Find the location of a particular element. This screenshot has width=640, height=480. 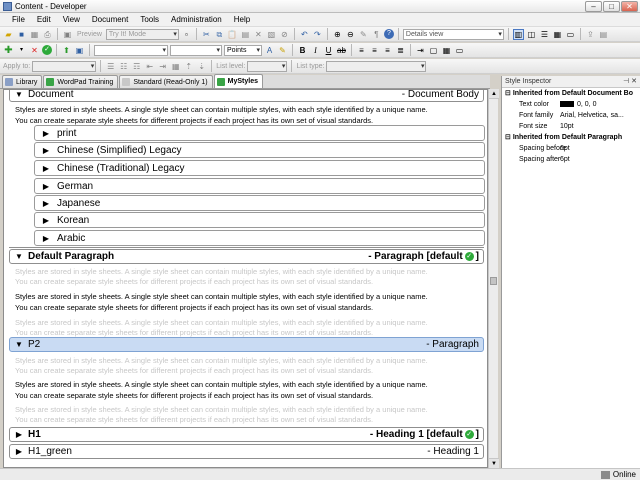

preview-icon: ▣ is located at coordinates (67, 34).